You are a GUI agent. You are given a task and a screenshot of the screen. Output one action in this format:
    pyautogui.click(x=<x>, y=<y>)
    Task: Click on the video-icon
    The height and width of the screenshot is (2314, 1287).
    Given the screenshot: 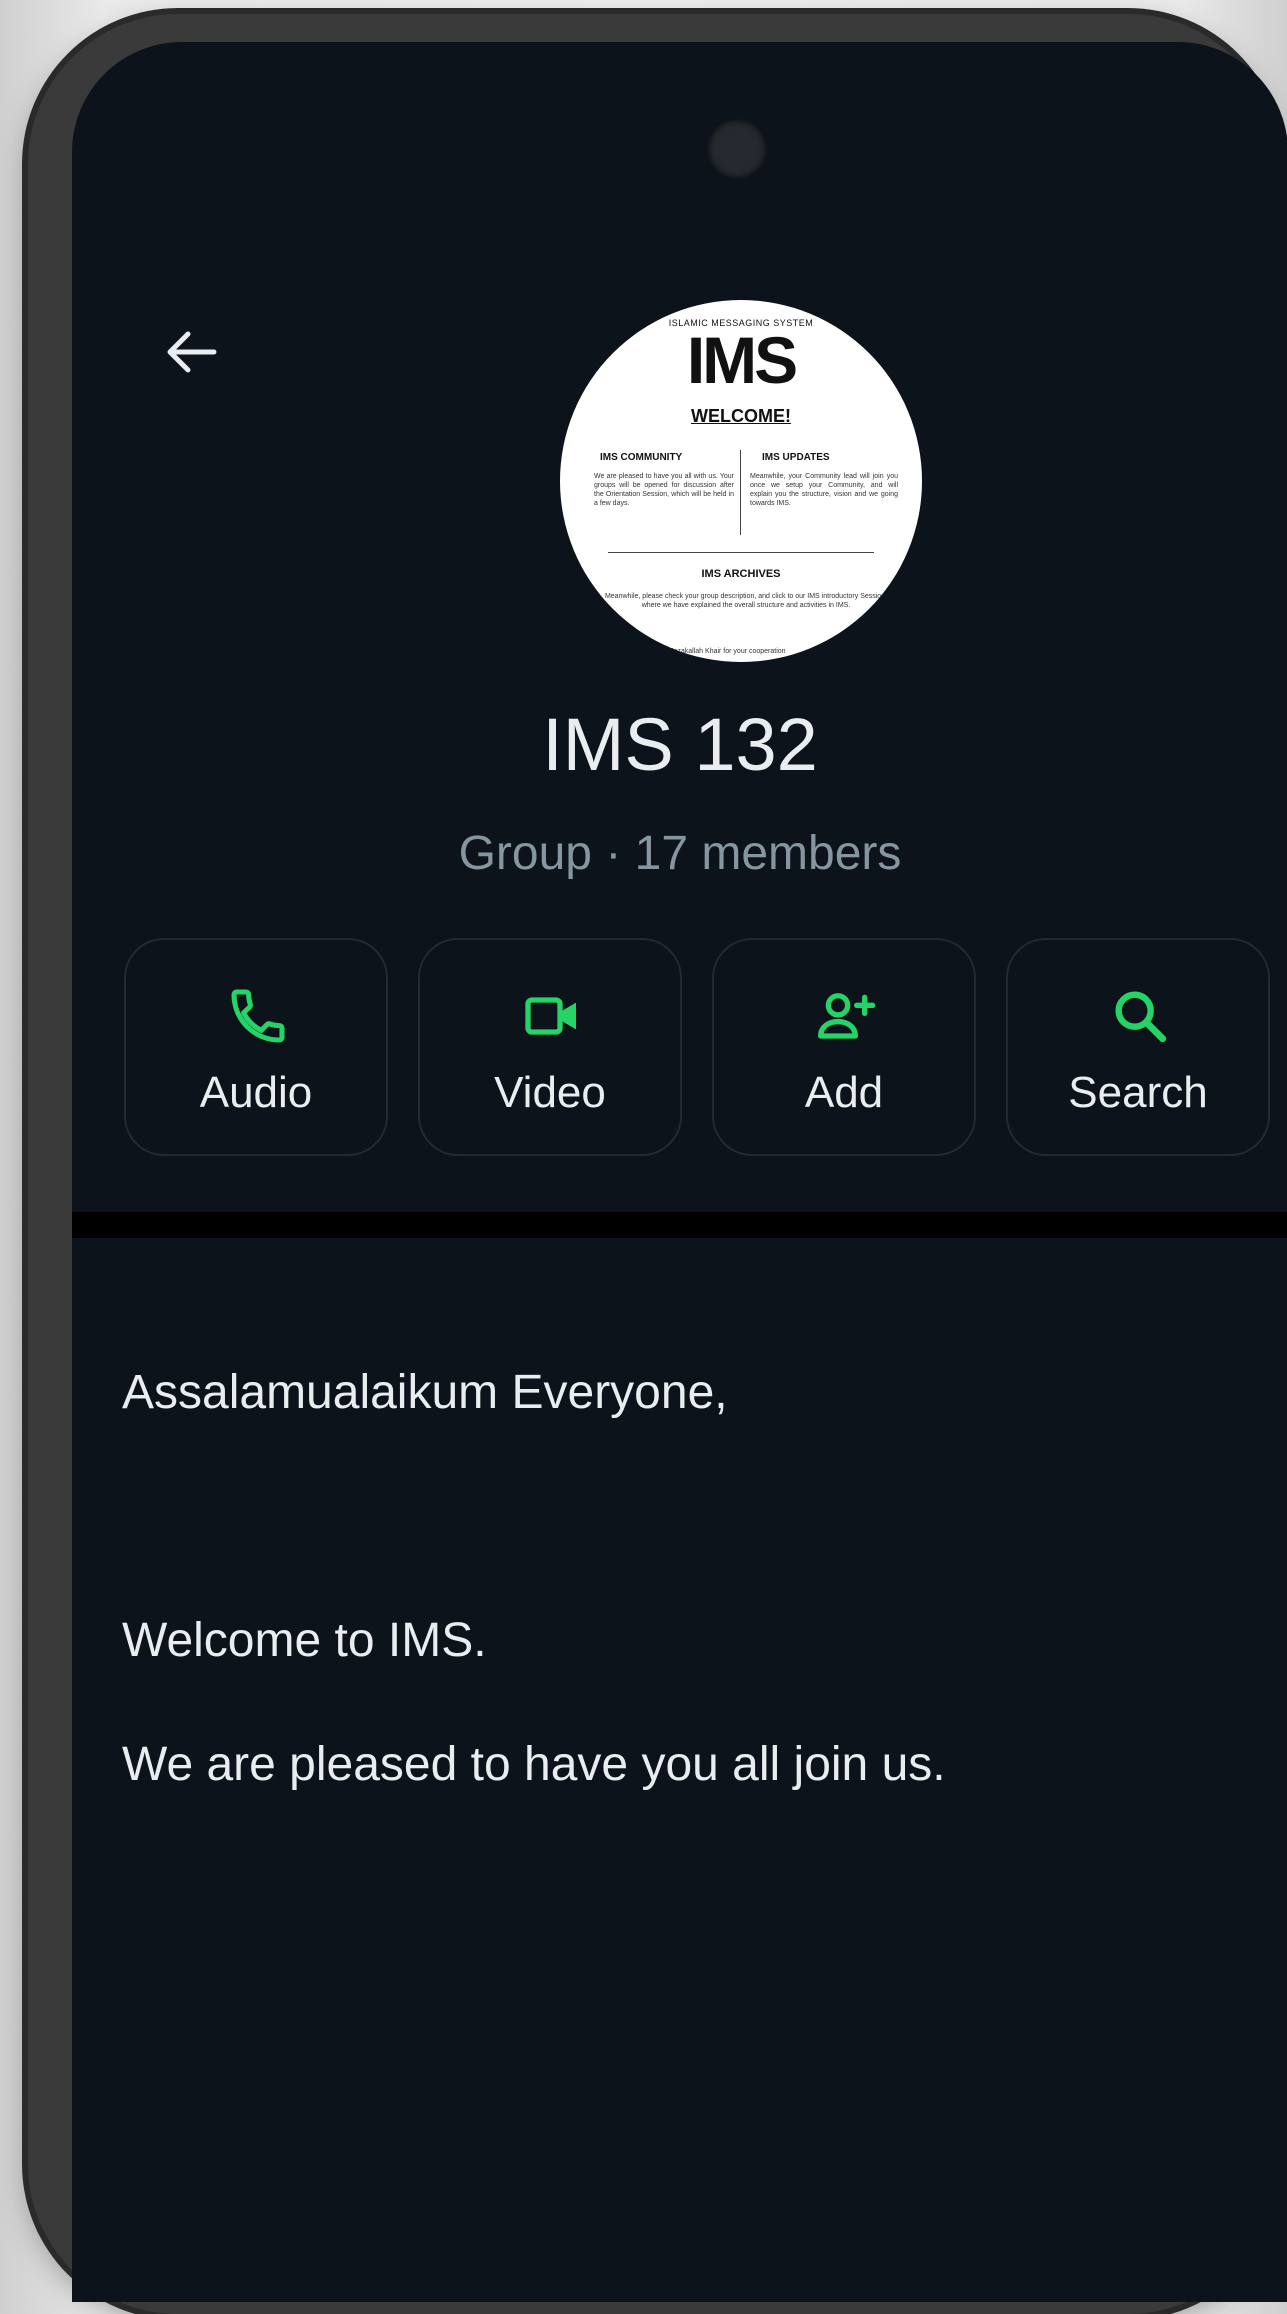 What is the action you would take?
    pyautogui.click(x=552, y=1016)
    